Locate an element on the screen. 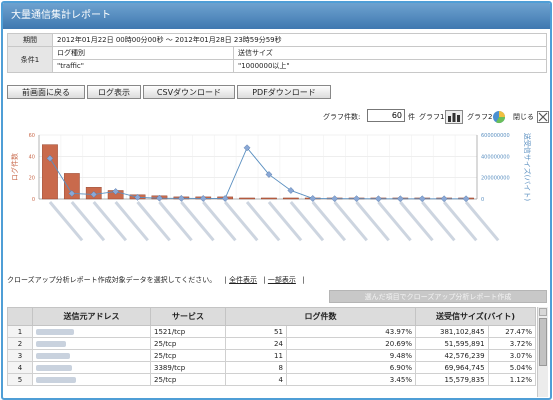 This screenshot has width=553, height=400. log-count-percent-cell: 43.97% is located at coordinates (351, 331).